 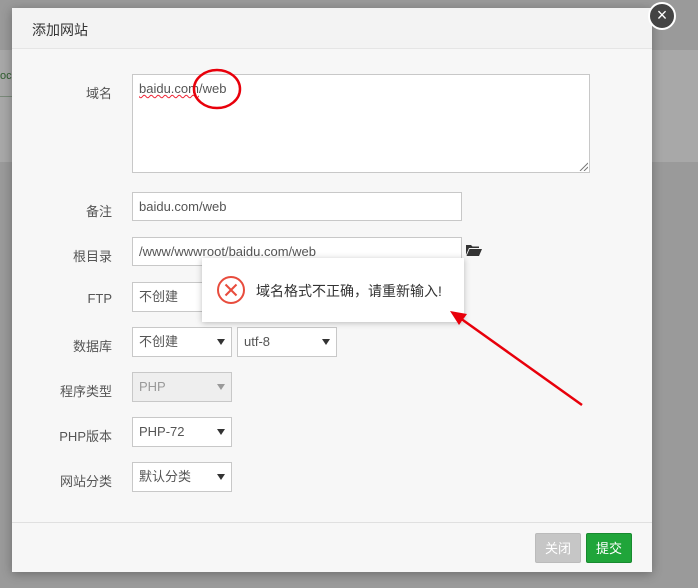 What do you see at coordinates (521, 361) in the screenshot?
I see `annotation-arrow-line` at bounding box center [521, 361].